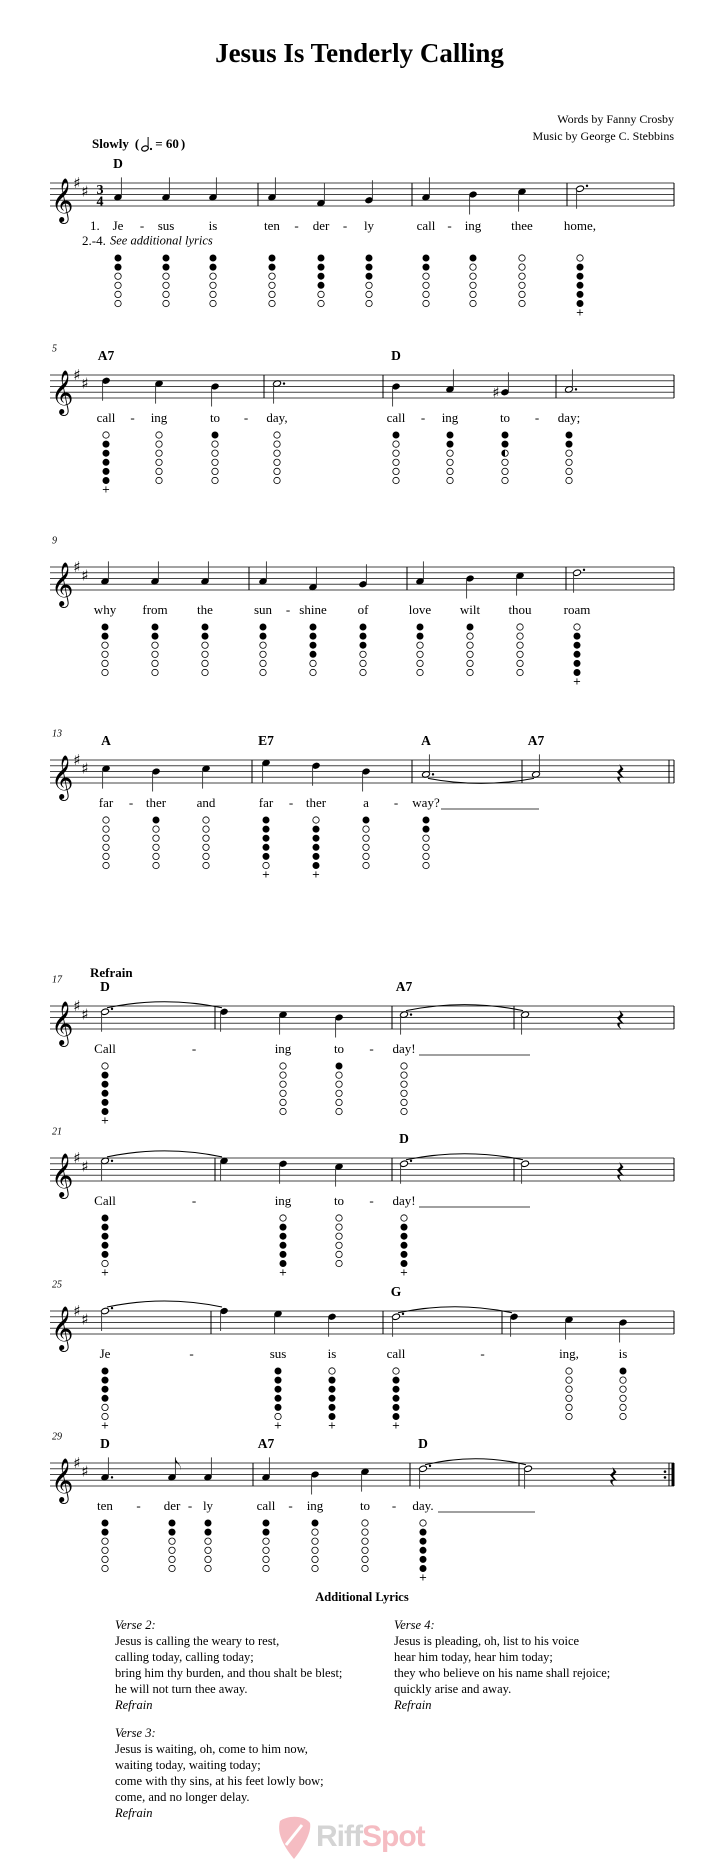  What do you see at coordinates (396, 395) in the screenshot?
I see `note-b4` at bounding box center [396, 395].